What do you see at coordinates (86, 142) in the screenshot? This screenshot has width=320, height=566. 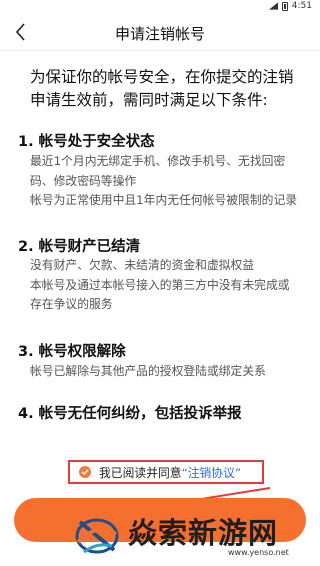 I see `section-title: 1. 帐号处于安全状态` at bounding box center [86, 142].